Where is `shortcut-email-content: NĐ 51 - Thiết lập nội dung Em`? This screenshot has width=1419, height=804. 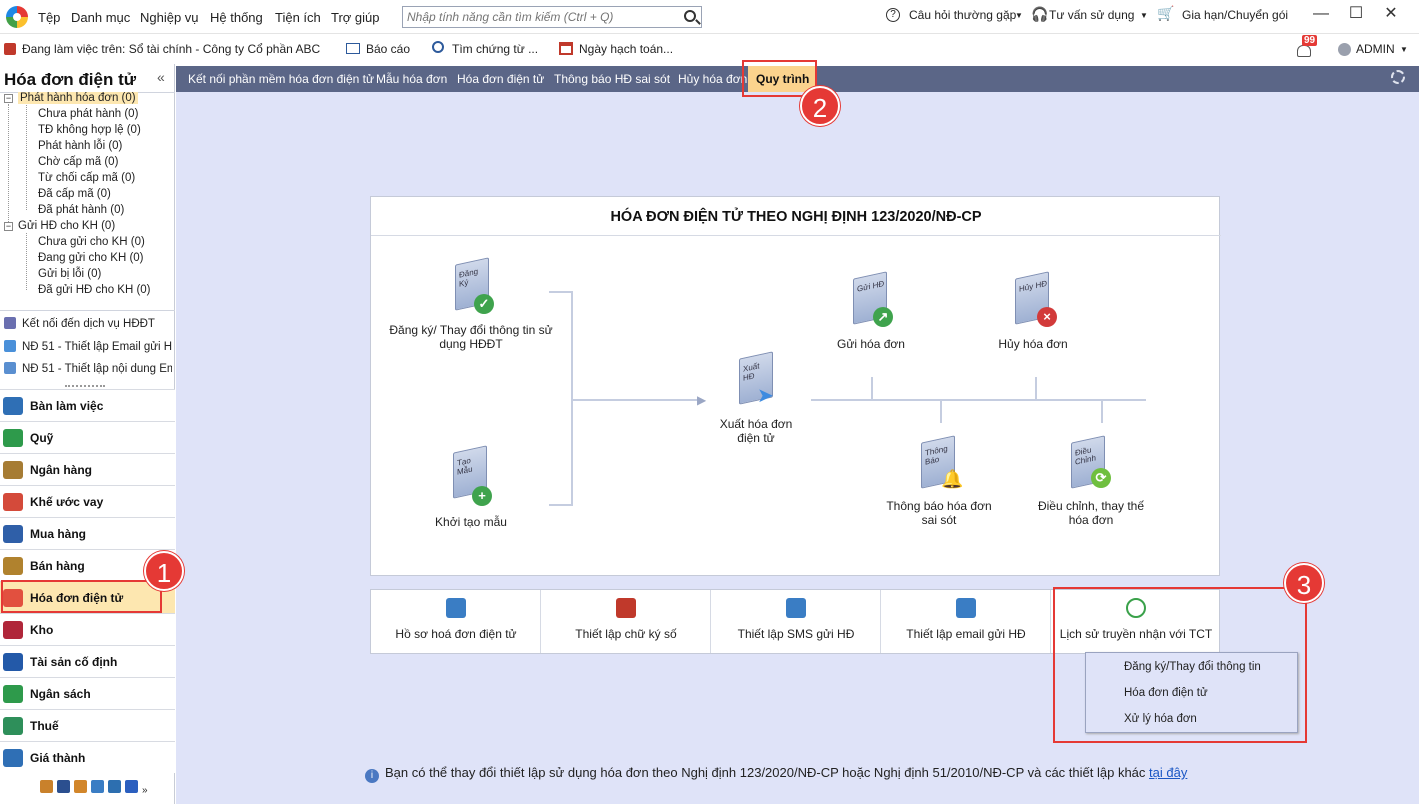
shortcut-email-content: NĐ 51 - Thiết lập nội dung Em is located at coordinates (88, 368).